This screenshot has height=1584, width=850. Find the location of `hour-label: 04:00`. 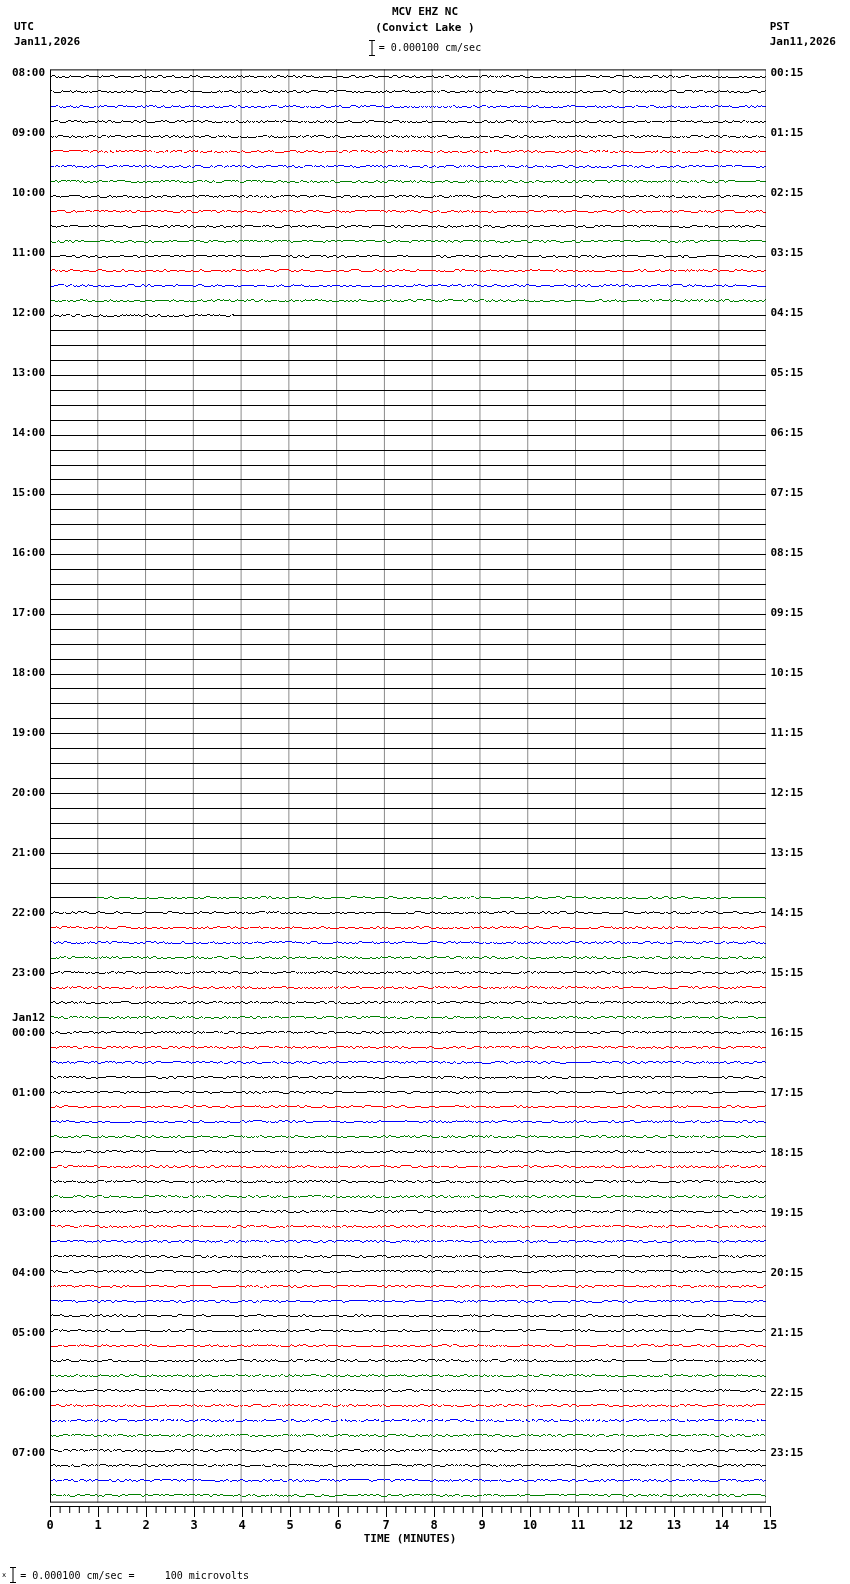

hour-label: 04:00 is located at coordinates (29, 1273).